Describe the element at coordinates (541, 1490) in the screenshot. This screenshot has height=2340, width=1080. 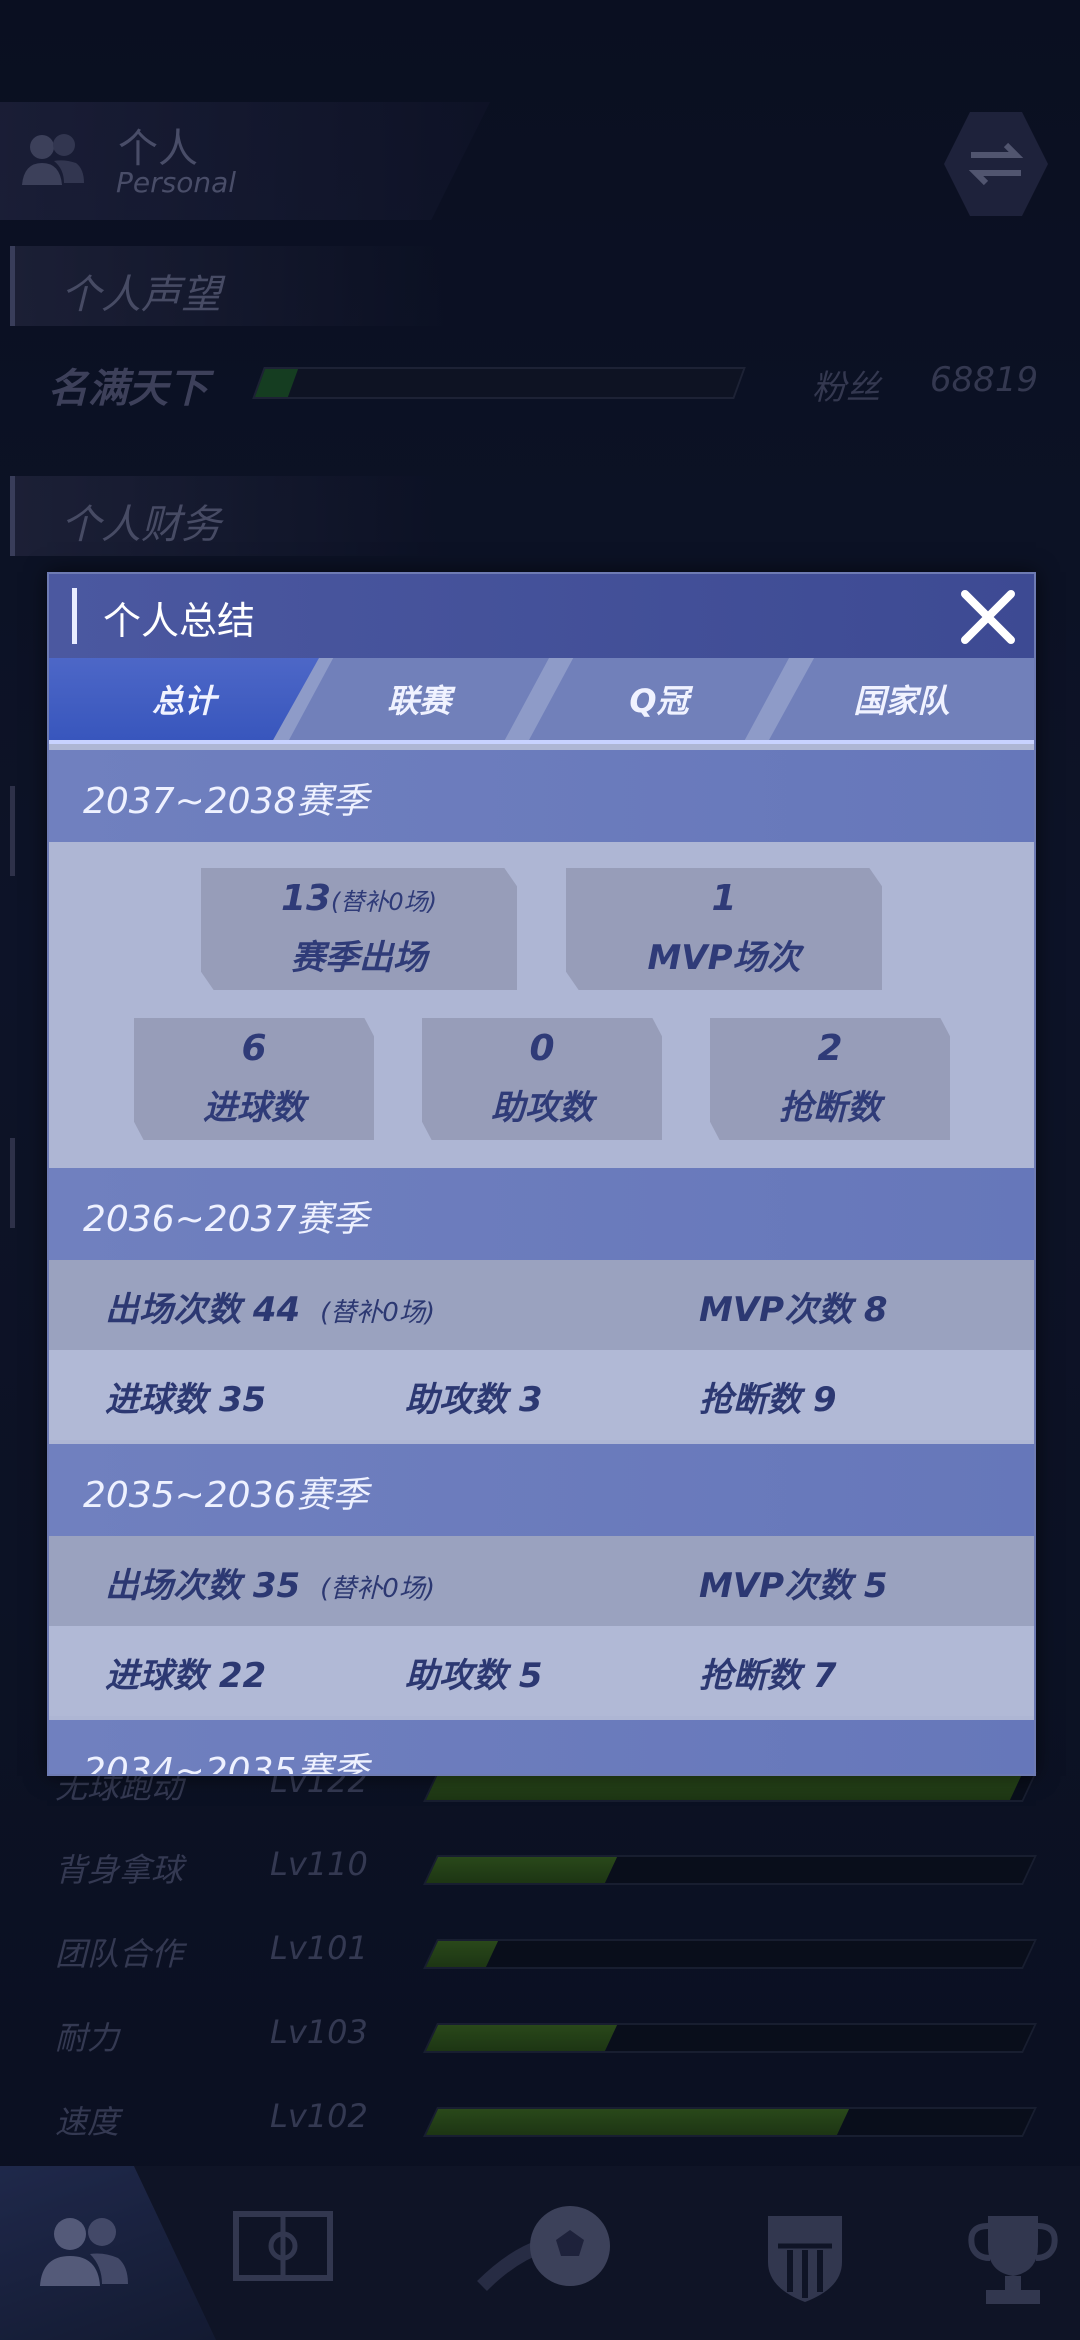
I see `season-header: 2035~2036赛季` at that location.